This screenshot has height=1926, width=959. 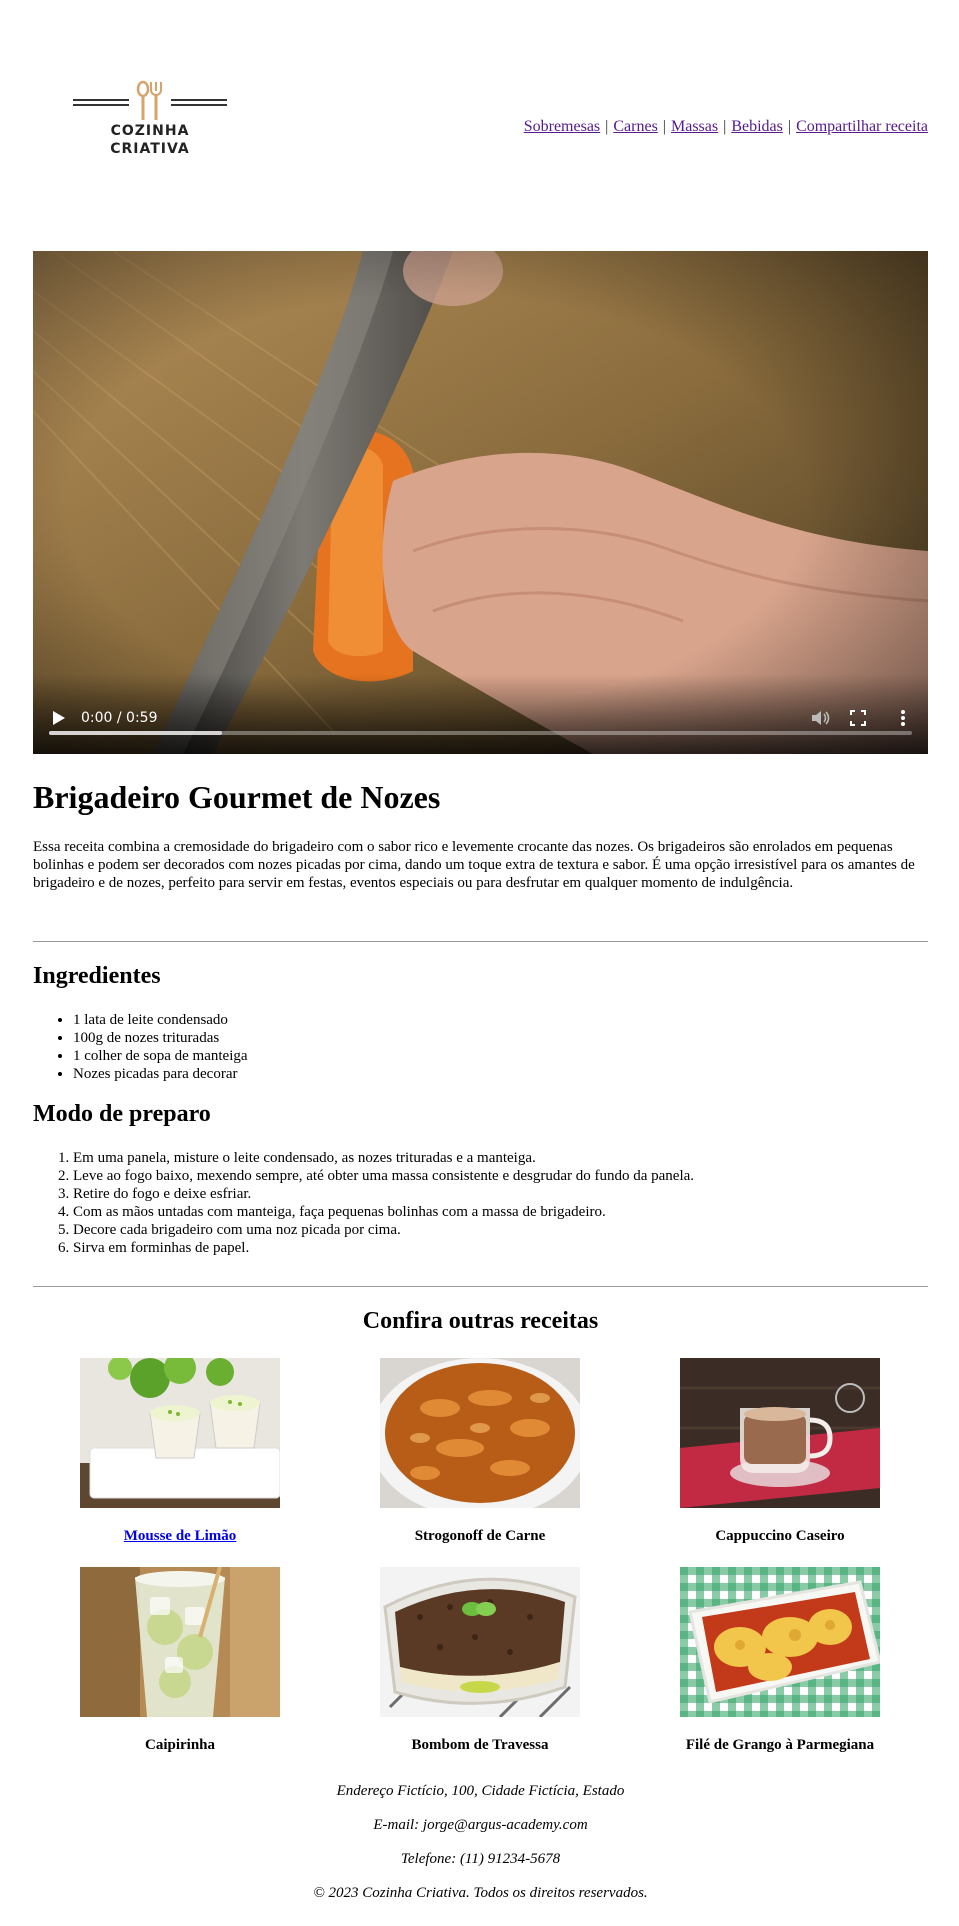 What do you see at coordinates (383, 1194) in the screenshot?
I see `step-item: Retire do fogo e deixe esfriar.` at bounding box center [383, 1194].